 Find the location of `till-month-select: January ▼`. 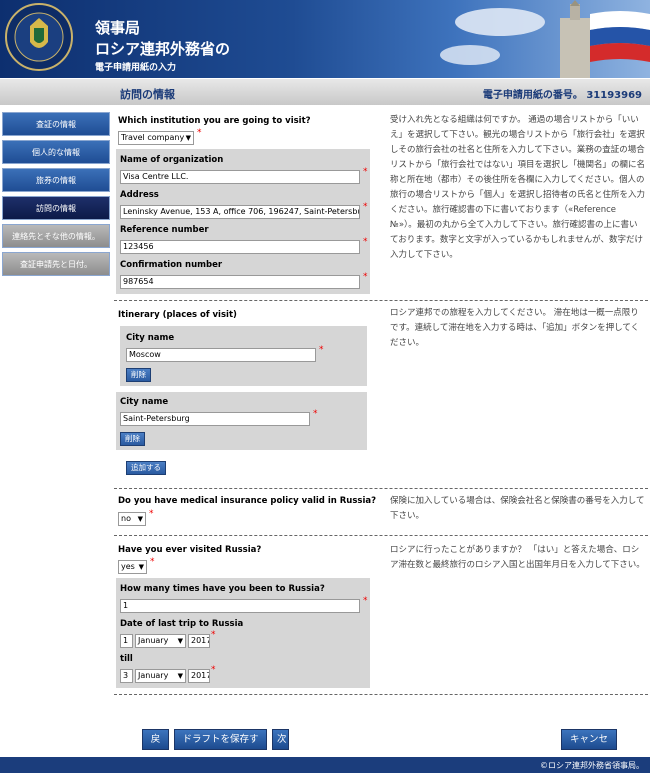

till-month-select: January ▼ is located at coordinates (160, 676).